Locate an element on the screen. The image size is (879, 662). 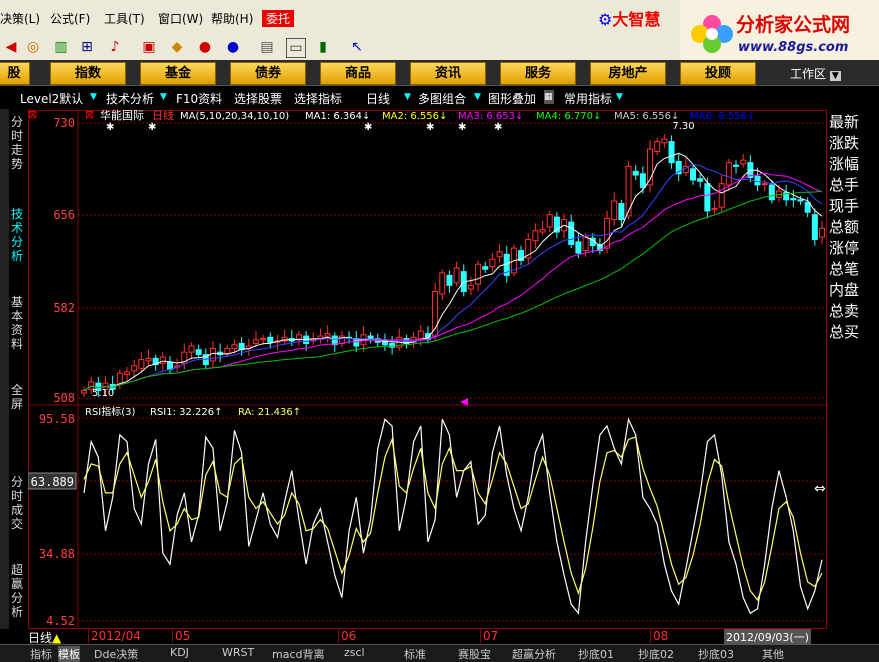
menu-decision: 决策(L) is located at coordinates (20, 18).